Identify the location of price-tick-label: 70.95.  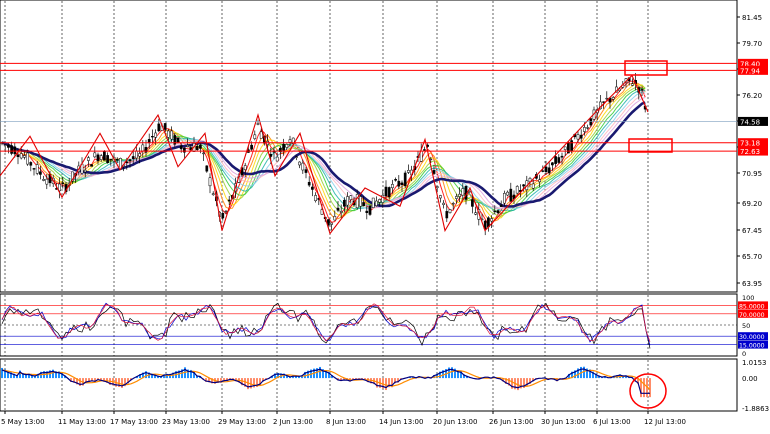
(752, 174).